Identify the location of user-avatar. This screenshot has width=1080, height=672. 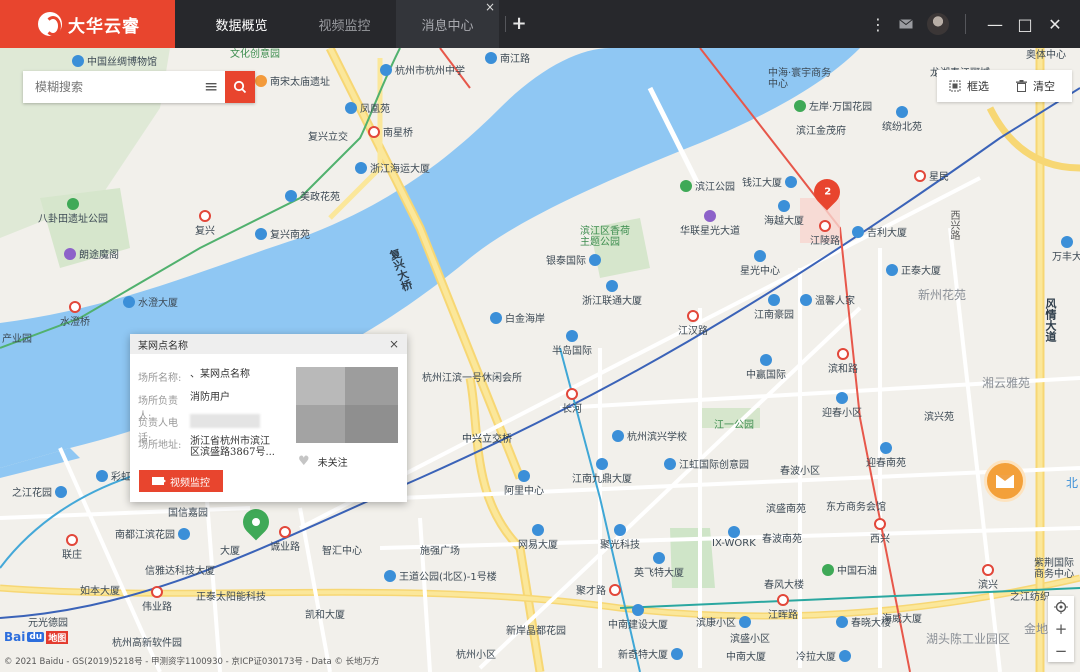
(938, 24).